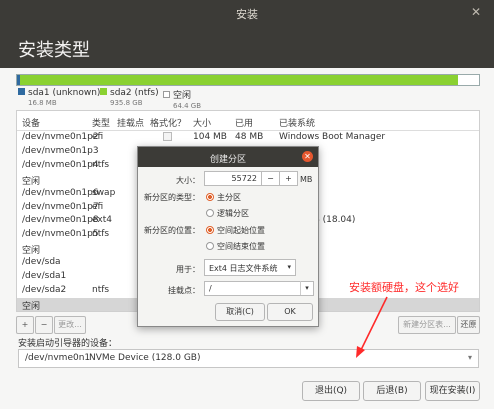  Describe the element at coordinates (288, 178) in the screenshot. I see `size-increment-button: +` at that location.